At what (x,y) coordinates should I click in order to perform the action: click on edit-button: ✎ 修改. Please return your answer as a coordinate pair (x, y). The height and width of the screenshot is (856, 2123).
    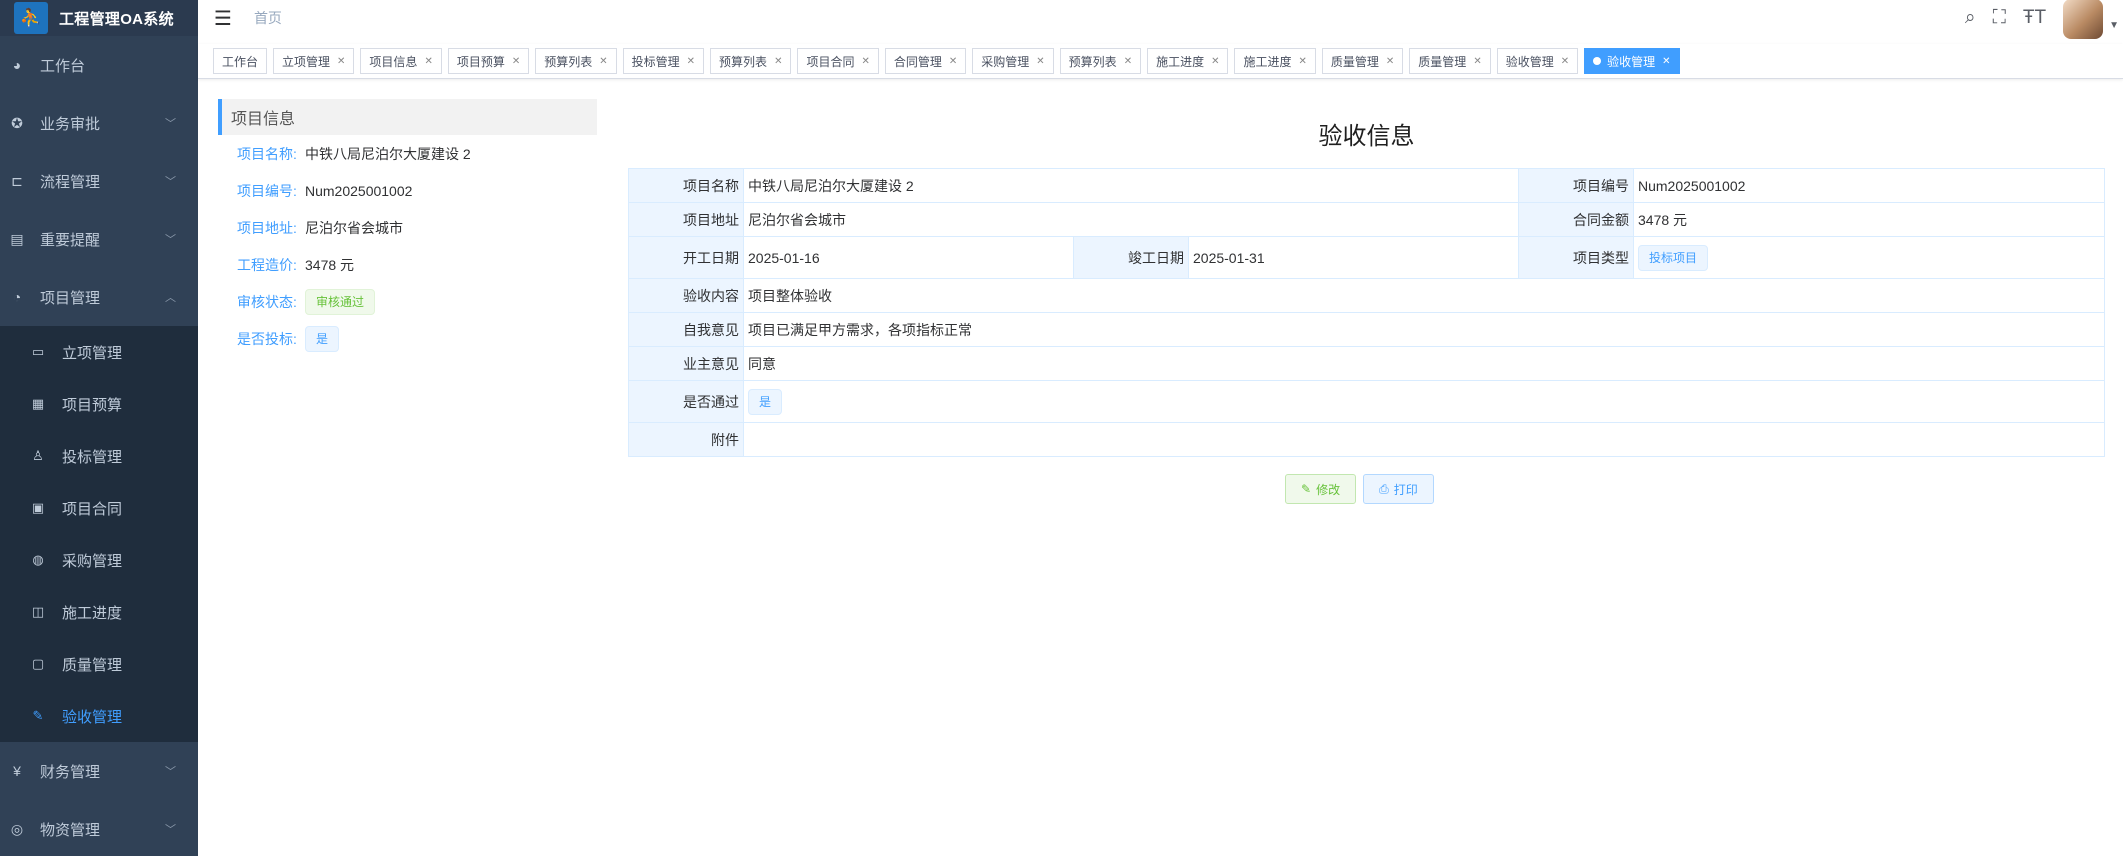
    Looking at the image, I should click on (1321, 489).